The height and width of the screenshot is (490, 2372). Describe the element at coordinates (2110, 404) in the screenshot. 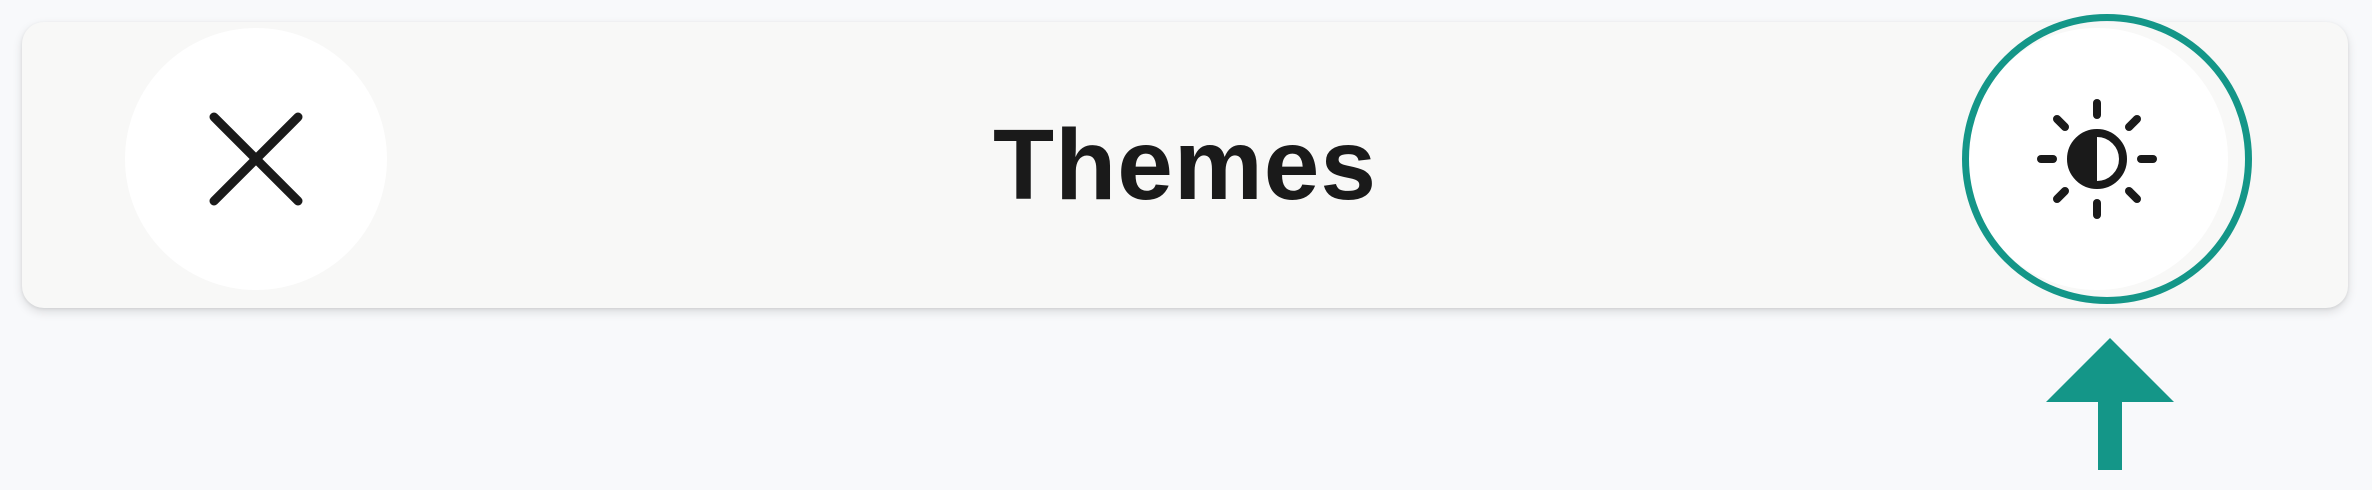

I see `arrow-up-icon` at that location.